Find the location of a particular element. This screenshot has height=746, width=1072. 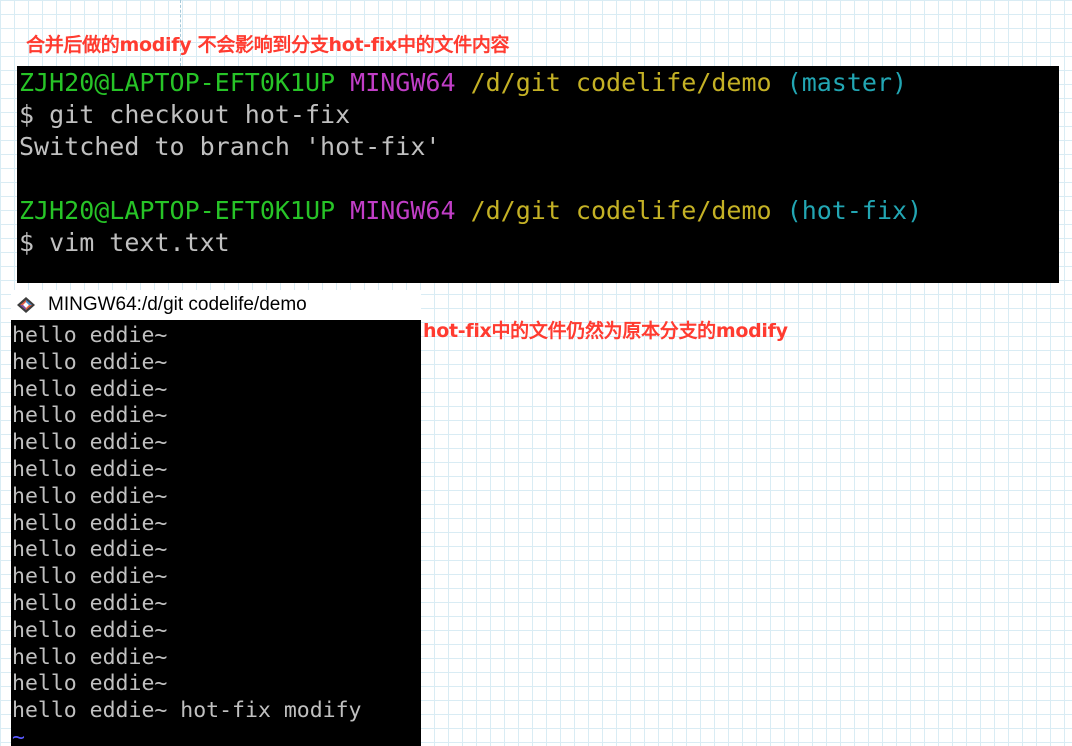

annotation-middle: hot-fix中的文件仍然为原本分支的modify is located at coordinates (605, 331).